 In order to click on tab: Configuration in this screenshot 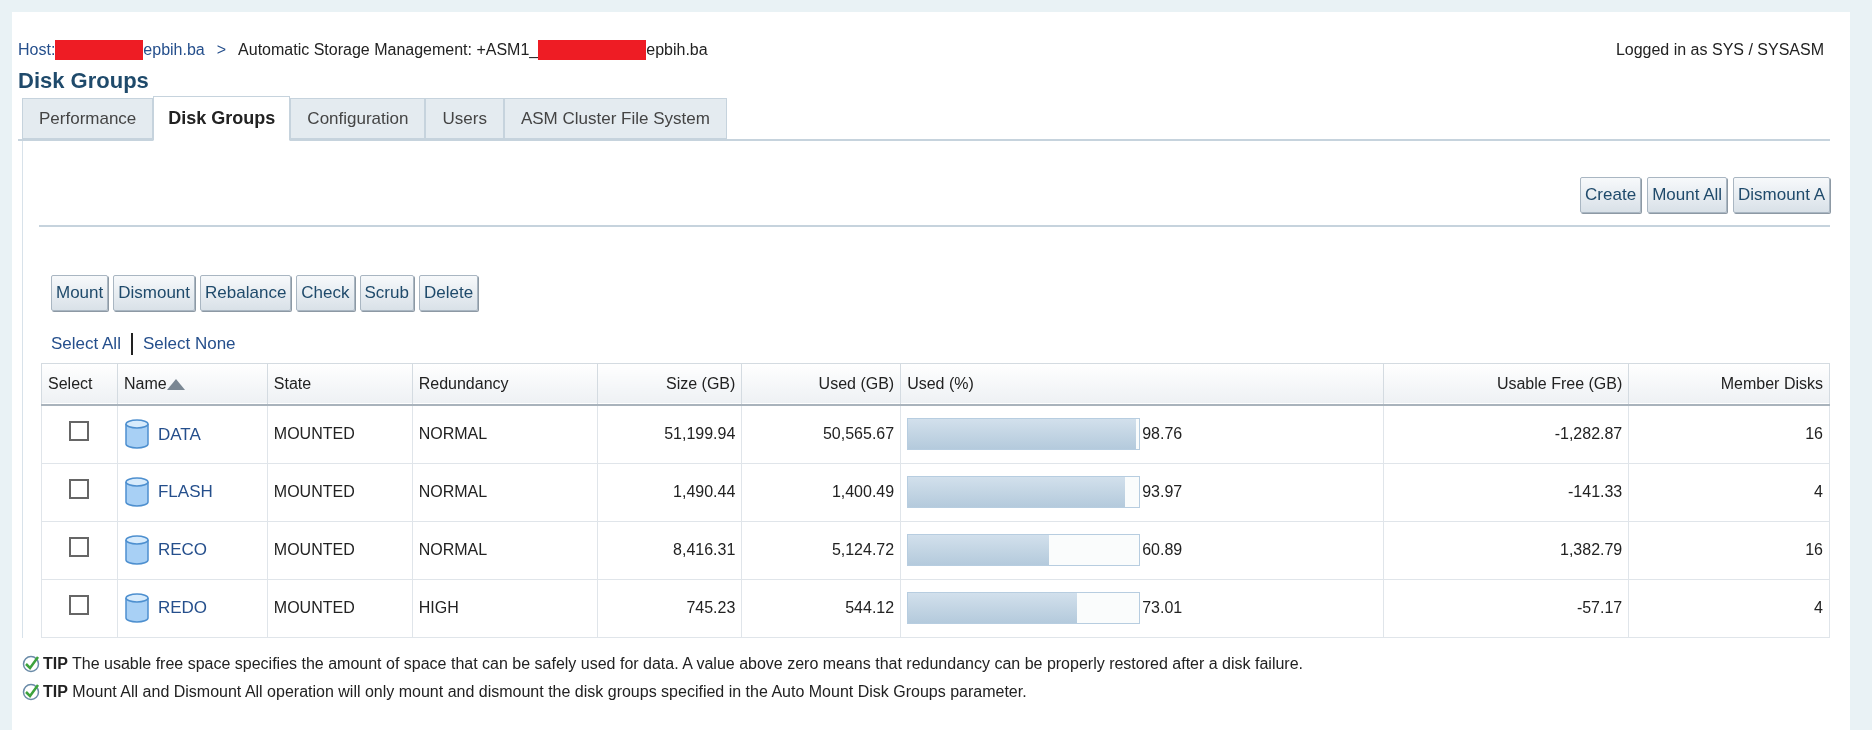, I will do `click(358, 118)`.